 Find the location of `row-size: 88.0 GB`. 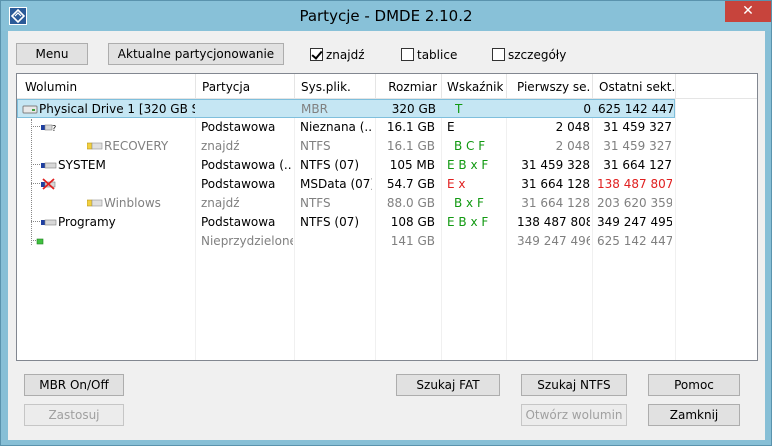

row-size: 88.0 GB is located at coordinates (410, 203).